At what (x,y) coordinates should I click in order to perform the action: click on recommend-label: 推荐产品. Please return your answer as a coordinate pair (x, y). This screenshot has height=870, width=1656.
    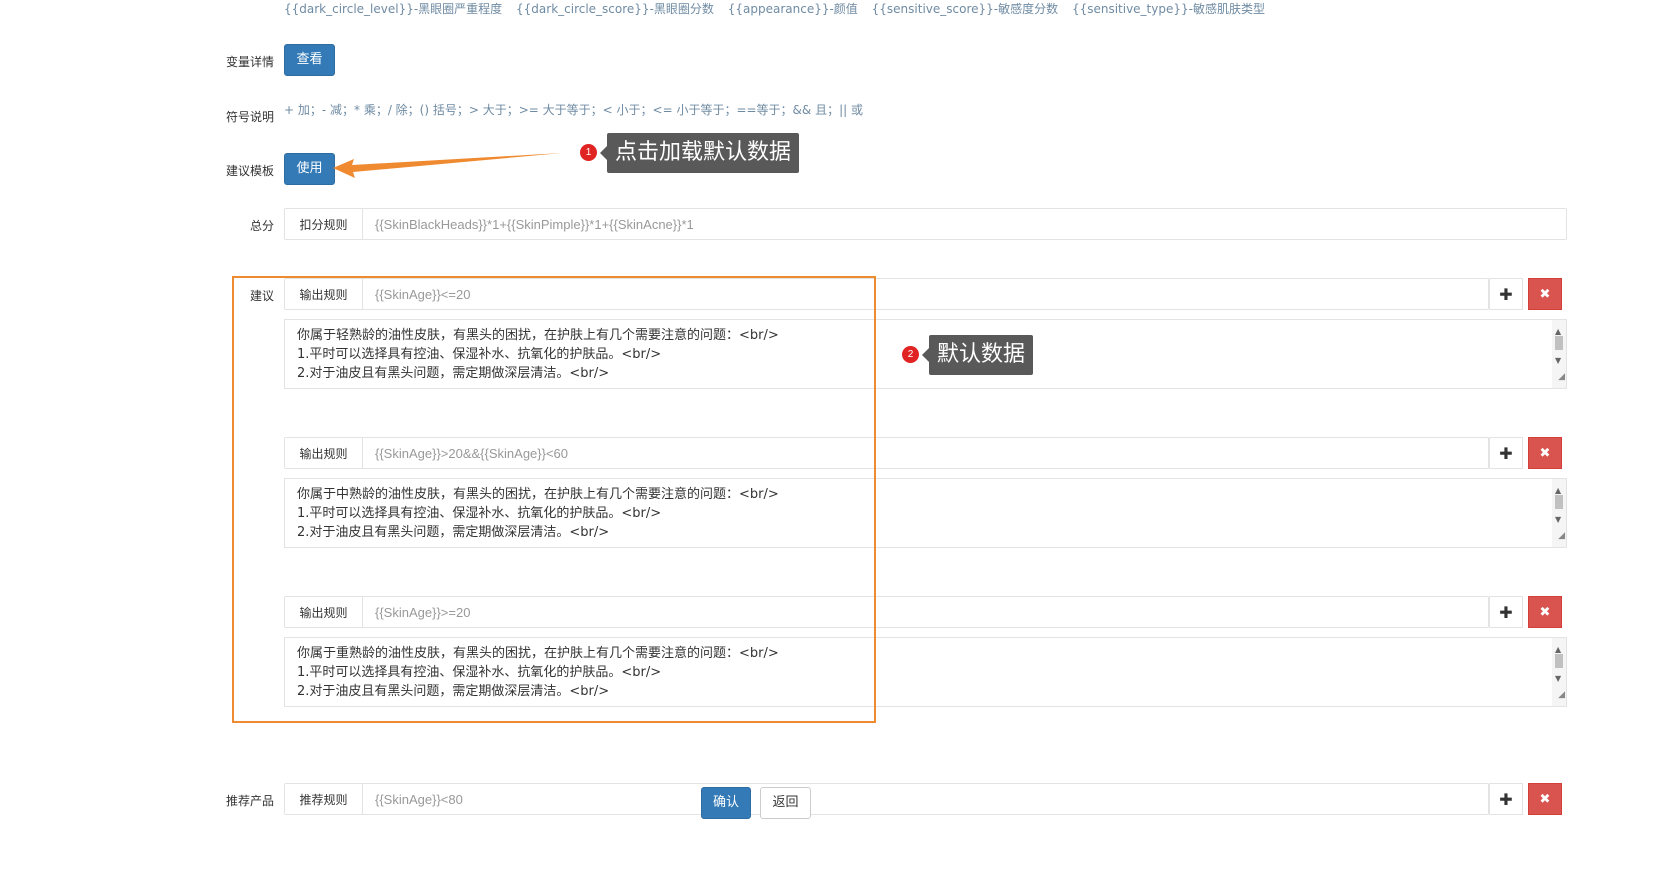
    Looking at the image, I should click on (249, 801).